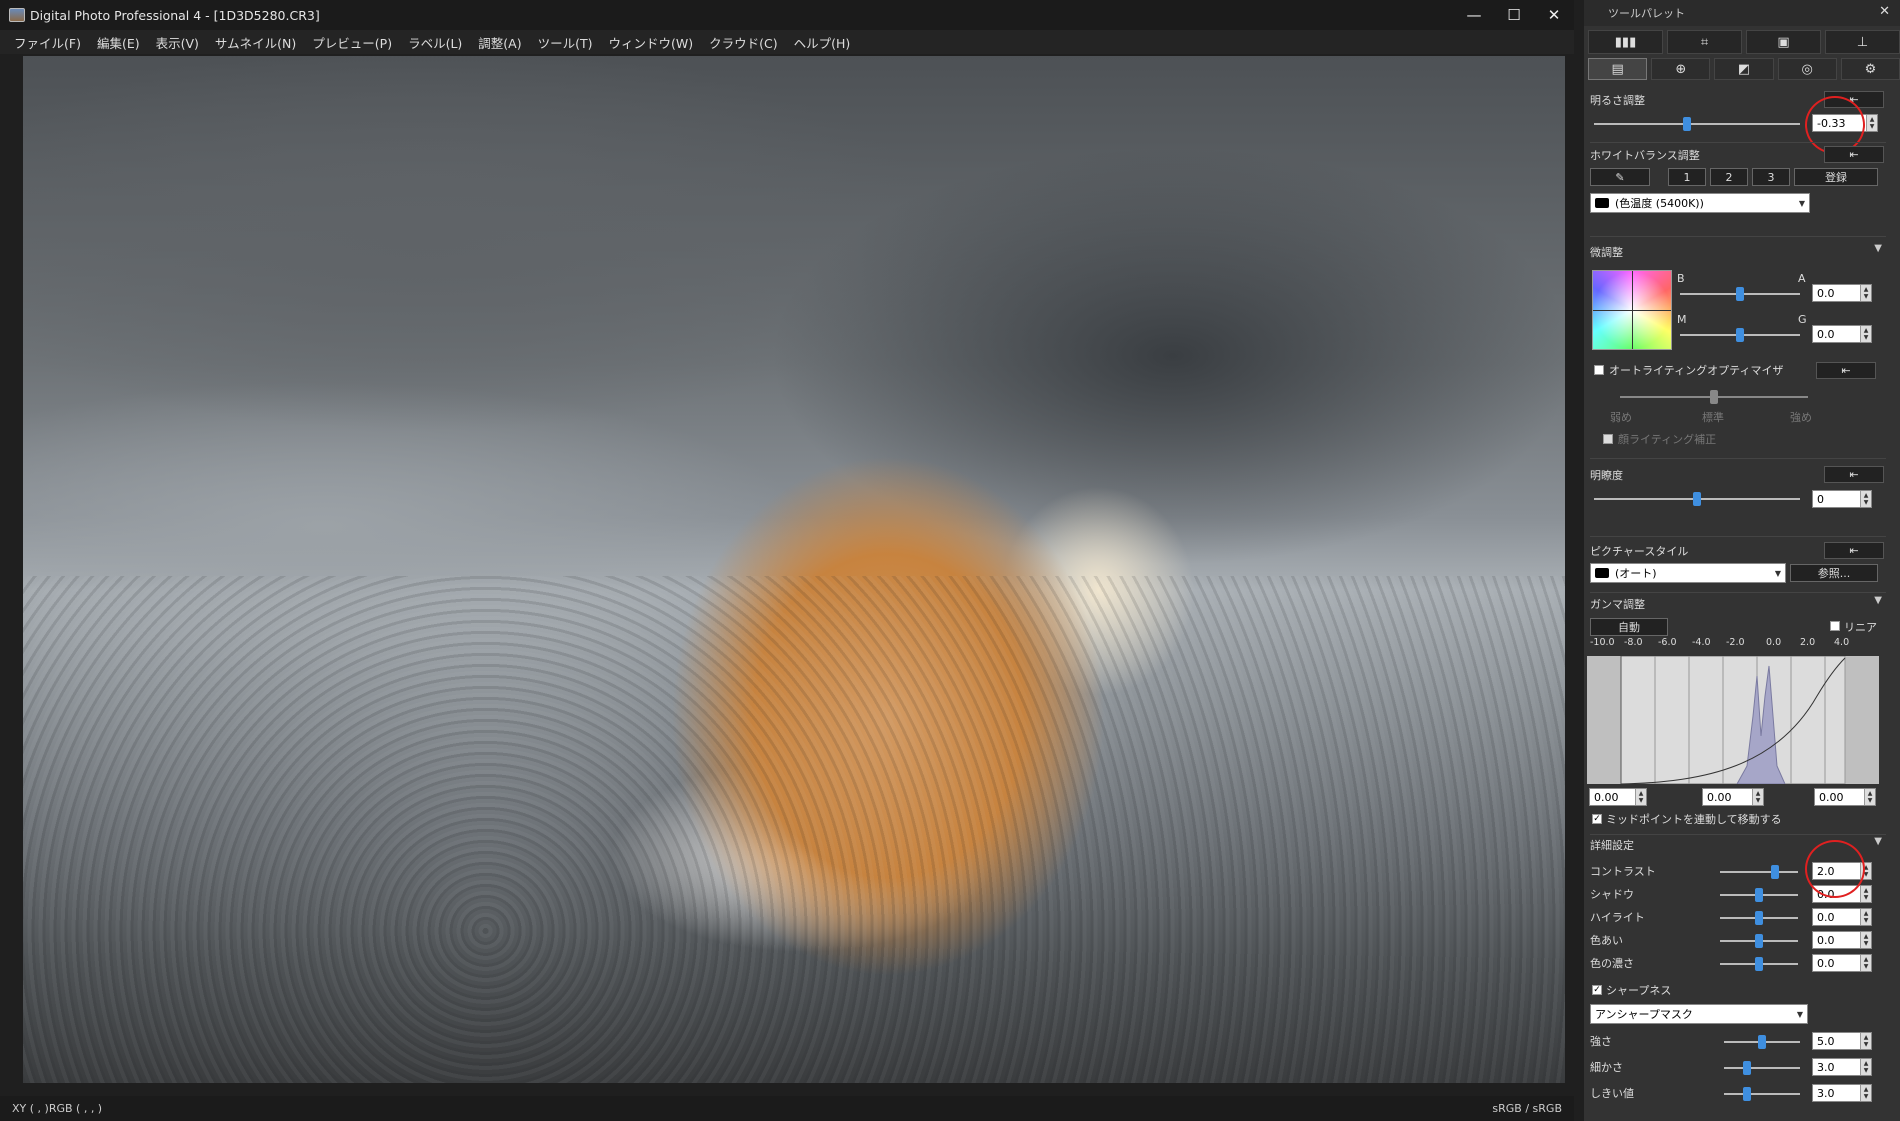 The image size is (1900, 1121). I want to click on menu-preview: プレビュー(P), so click(352, 42).